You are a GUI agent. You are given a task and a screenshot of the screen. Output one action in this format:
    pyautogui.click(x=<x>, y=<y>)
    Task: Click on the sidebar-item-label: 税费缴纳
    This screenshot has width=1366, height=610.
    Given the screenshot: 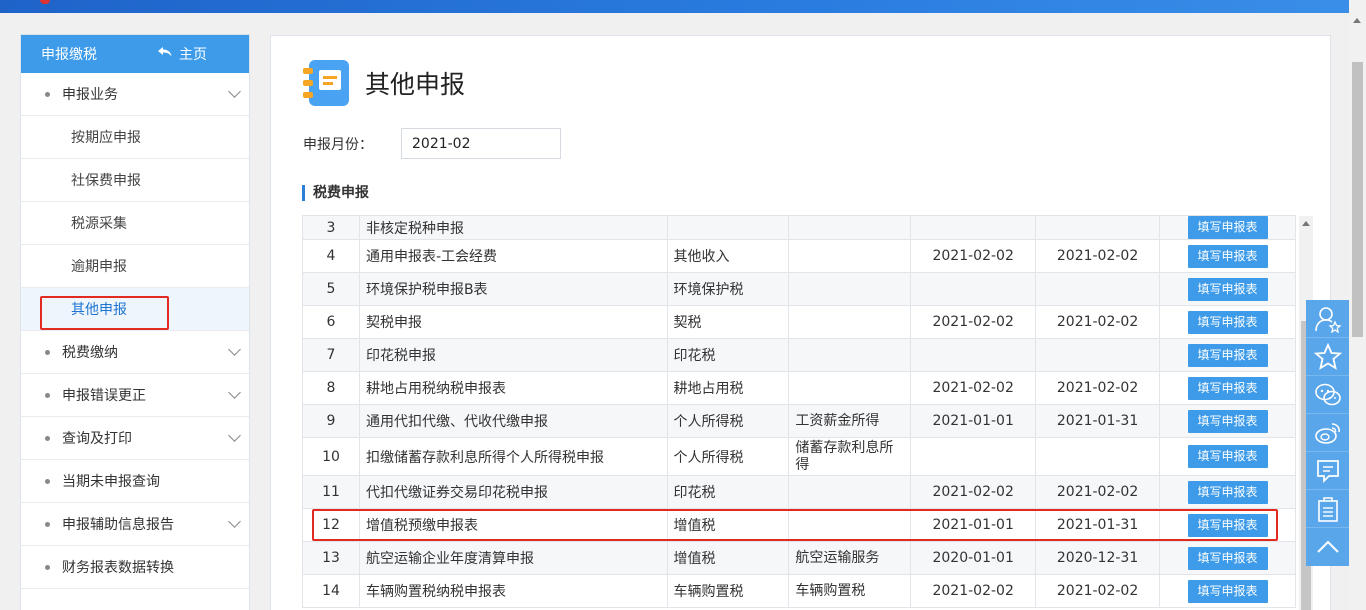 What is the action you would take?
    pyautogui.click(x=90, y=353)
    